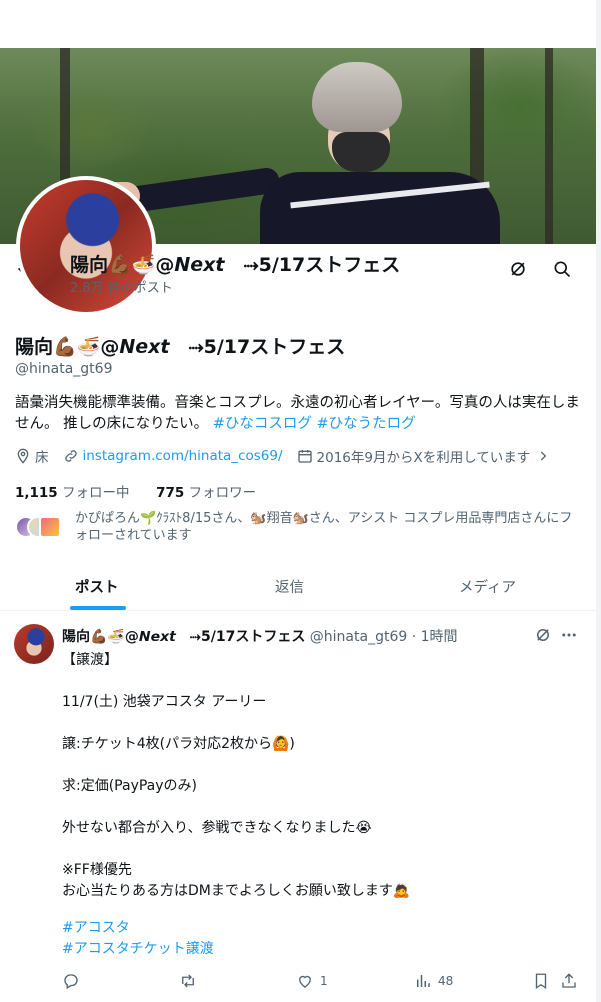  I want to click on tab-posts: ポスト, so click(97, 586).